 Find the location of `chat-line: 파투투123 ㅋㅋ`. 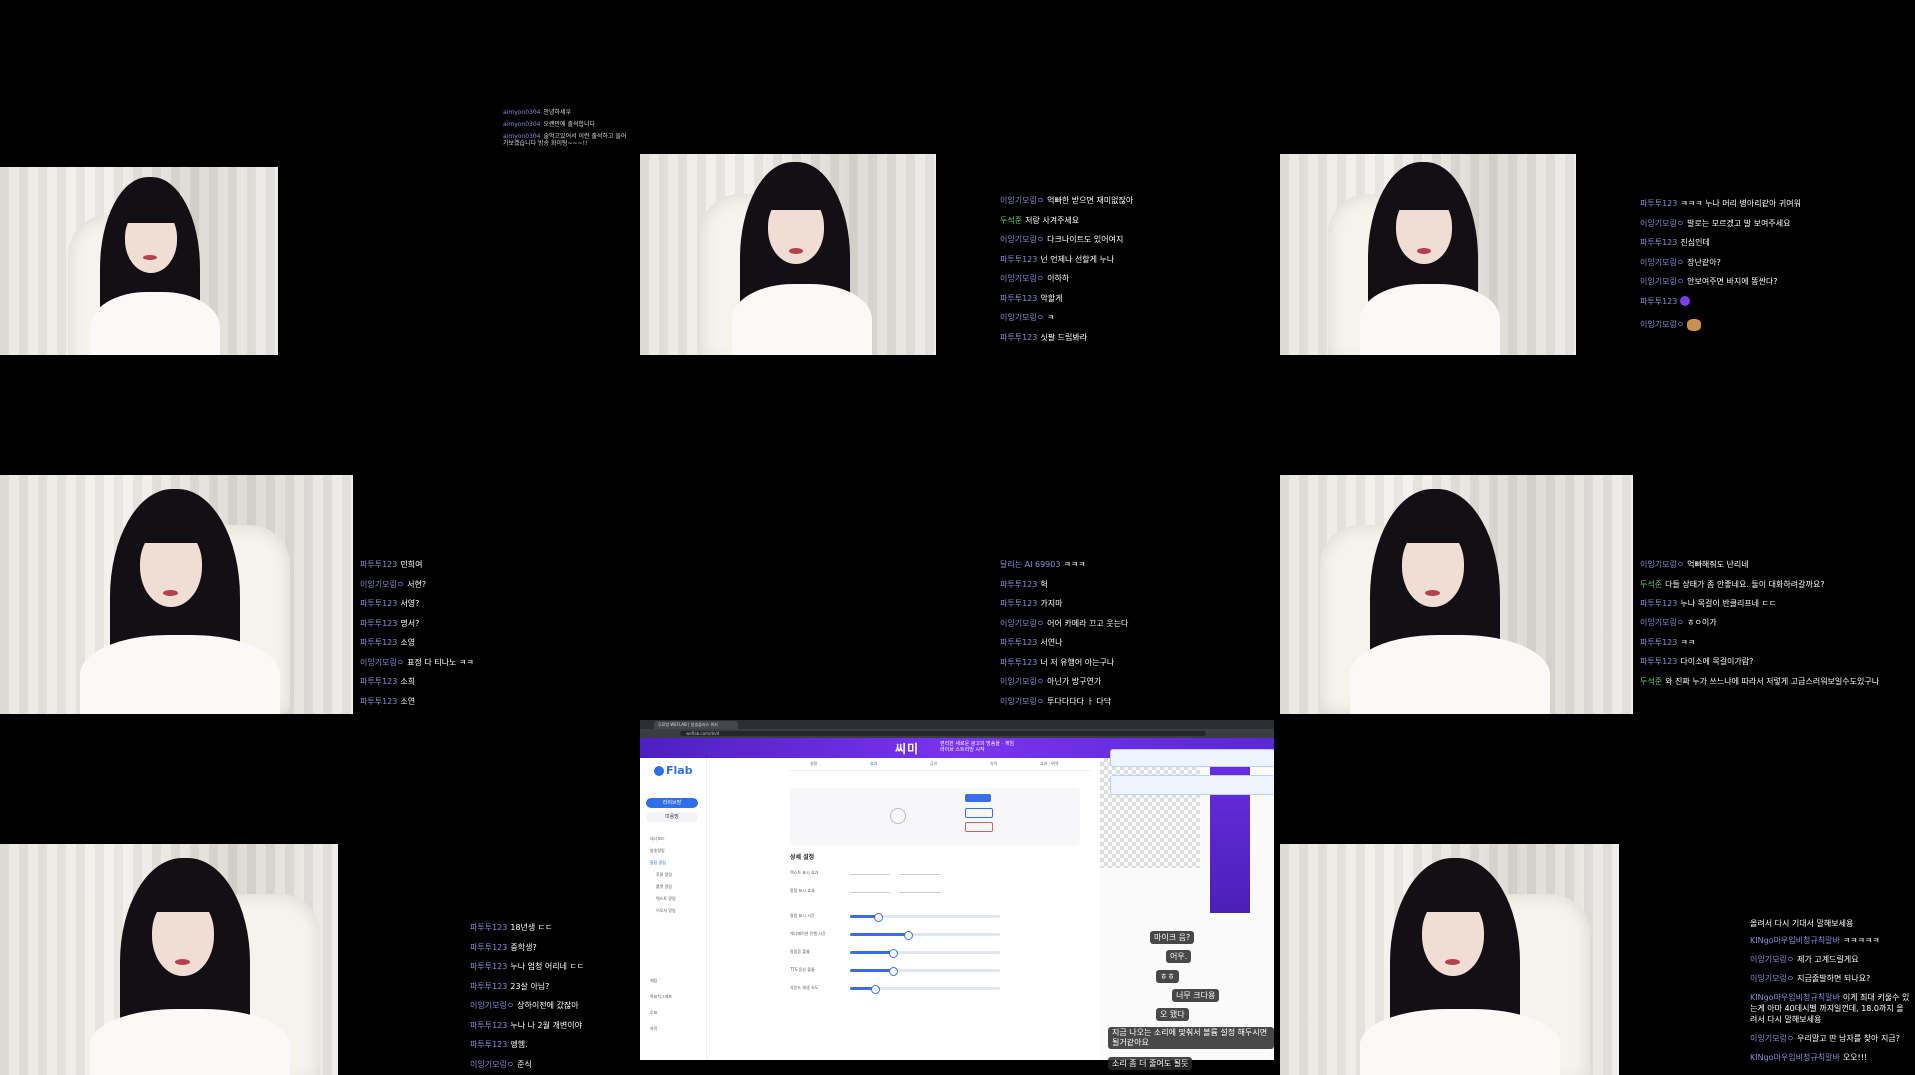

chat-line: 파투투123 ㅋㅋ is located at coordinates (1668, 642).